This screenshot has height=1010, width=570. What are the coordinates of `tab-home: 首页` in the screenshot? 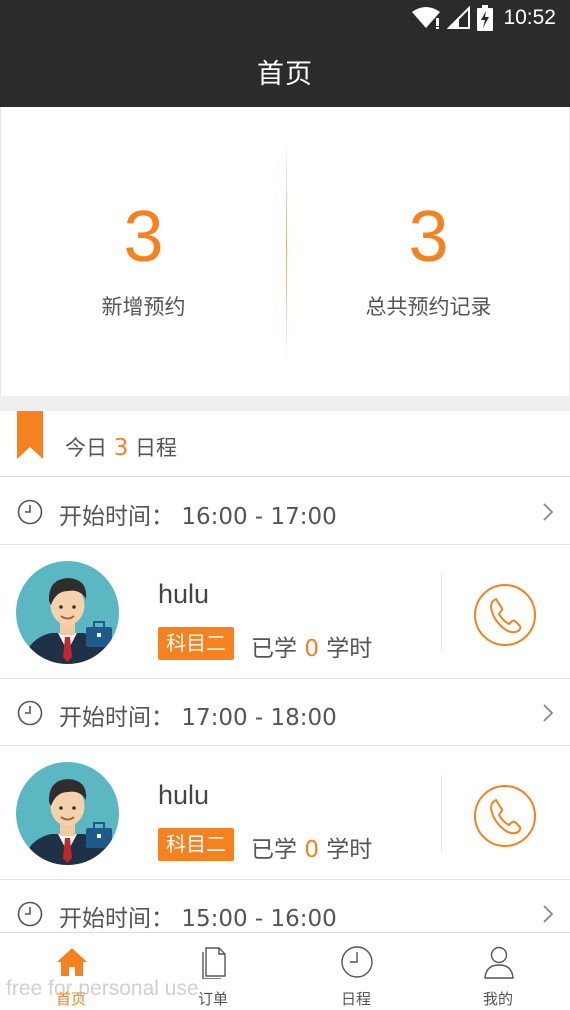 It's located at (71, 971).